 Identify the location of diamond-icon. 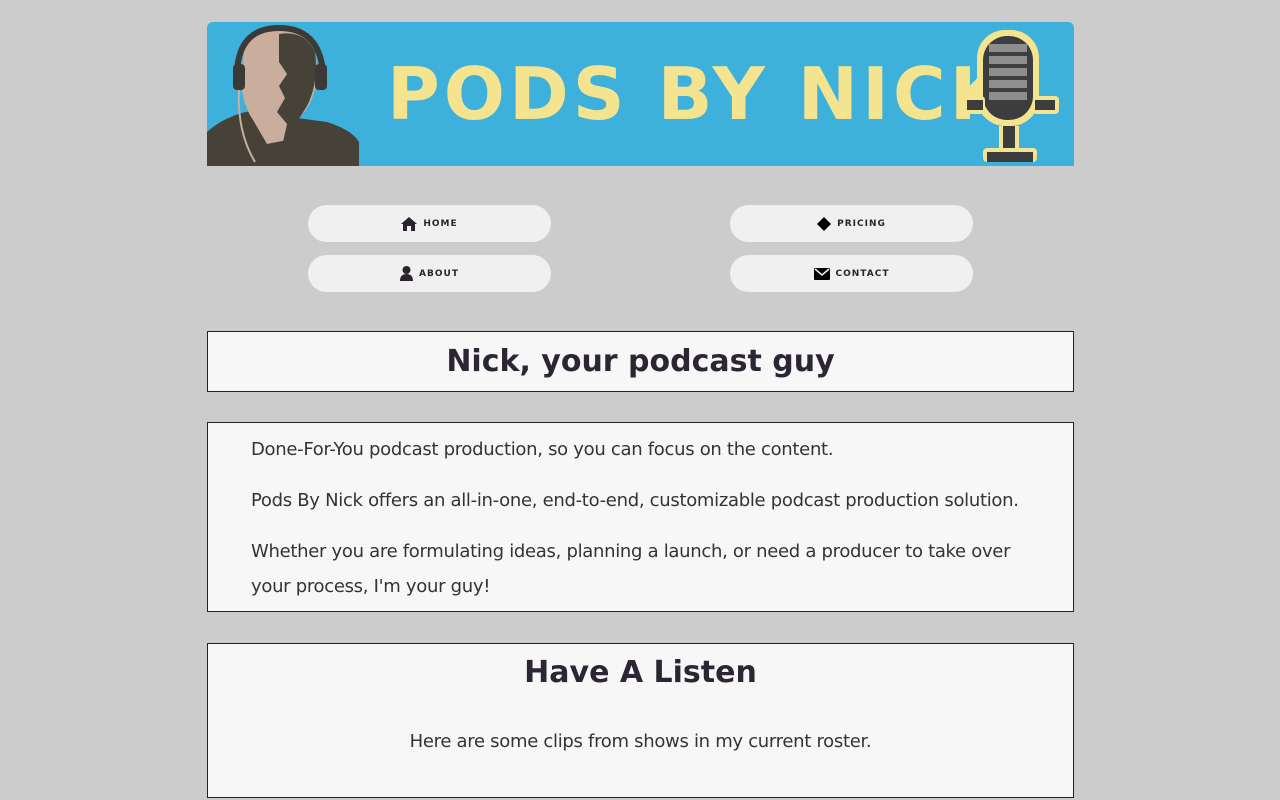
(824, 223).